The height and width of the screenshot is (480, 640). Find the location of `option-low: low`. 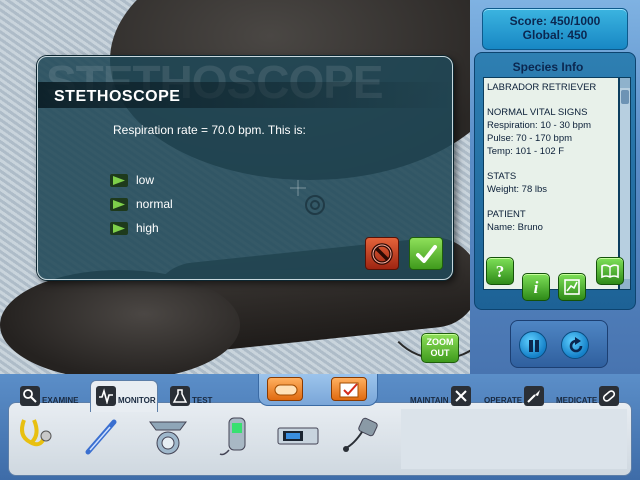

option-low: low is located at coordinates (132, 180).